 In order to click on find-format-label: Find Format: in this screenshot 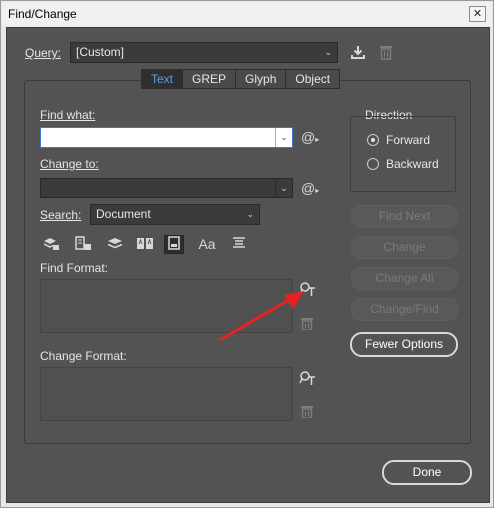, I will do `click(74, 268)`.